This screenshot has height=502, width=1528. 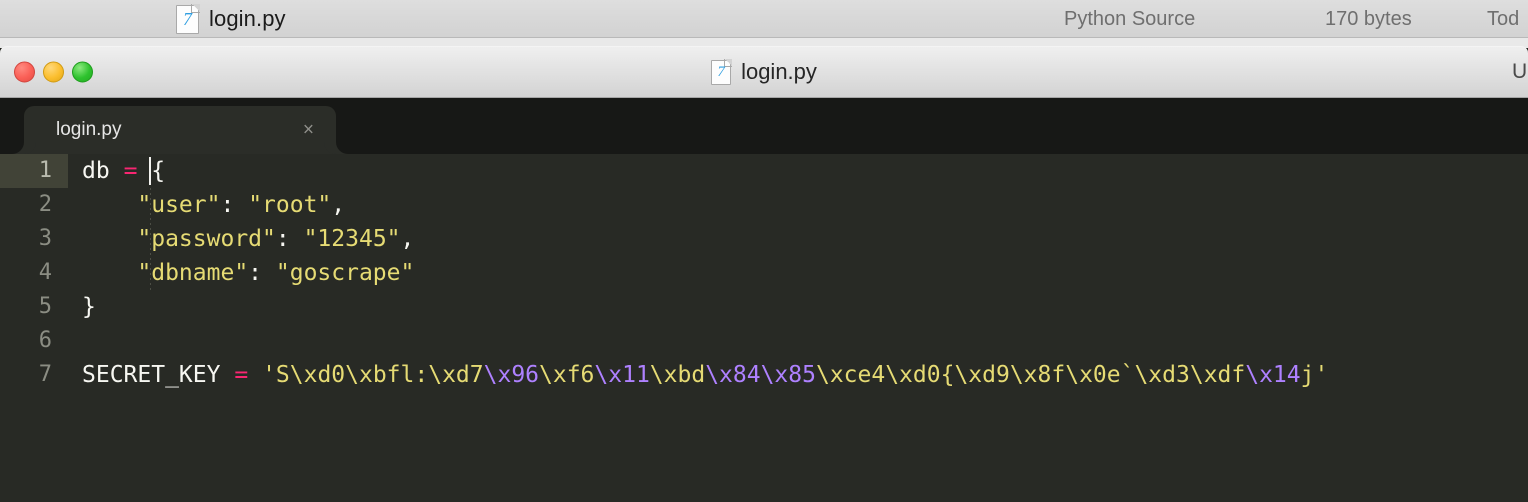 What do you see at coordinates (96, 171) in the screenshot?
I see `code-token: db` at bounding box center [96, 171].